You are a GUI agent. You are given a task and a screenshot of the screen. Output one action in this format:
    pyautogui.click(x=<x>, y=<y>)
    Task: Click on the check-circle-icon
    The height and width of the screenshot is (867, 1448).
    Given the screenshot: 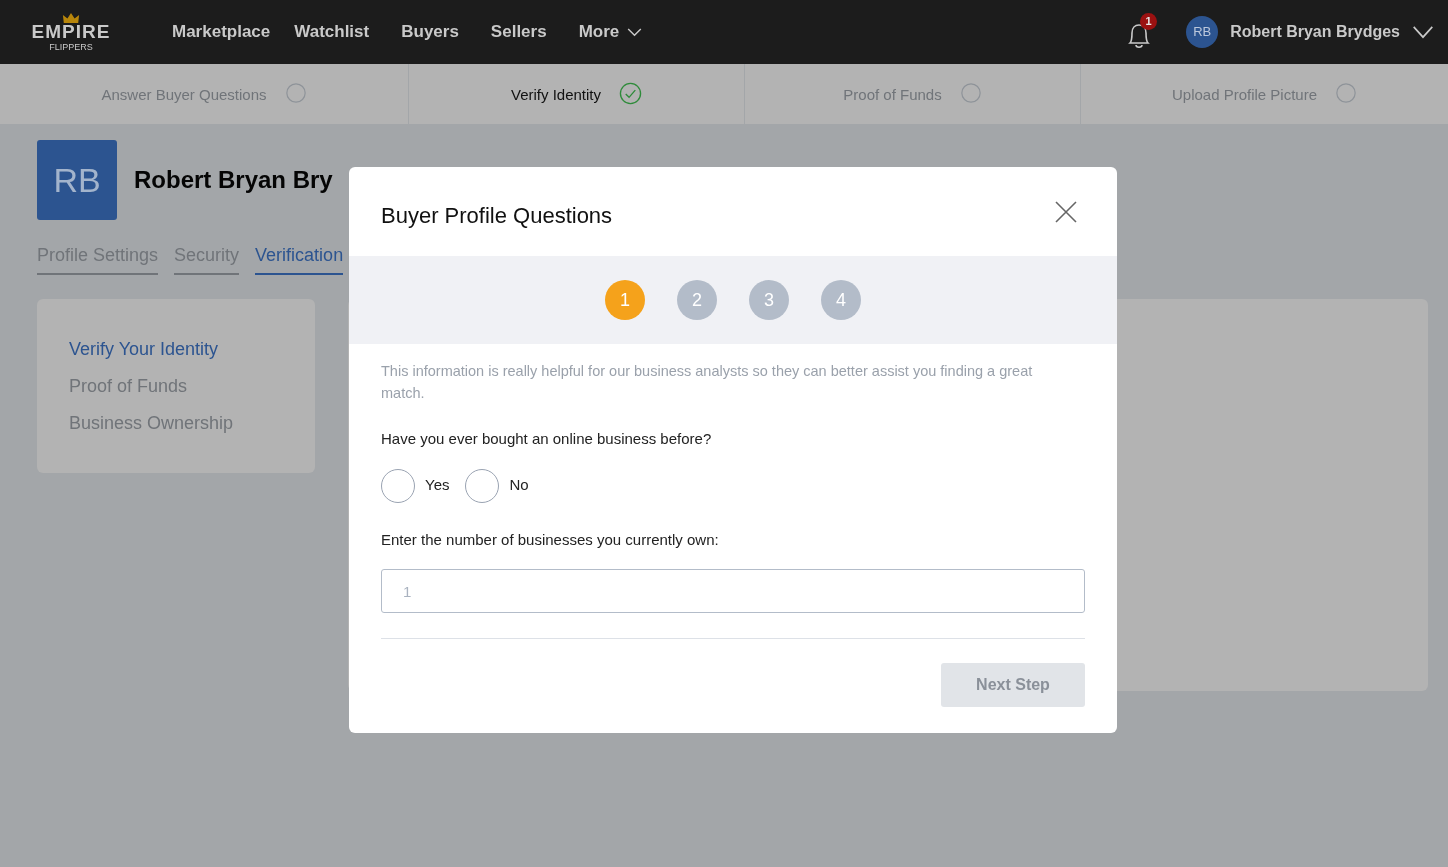 What is the action you would take?
    pyautogui.click(x=630, y=93)
    